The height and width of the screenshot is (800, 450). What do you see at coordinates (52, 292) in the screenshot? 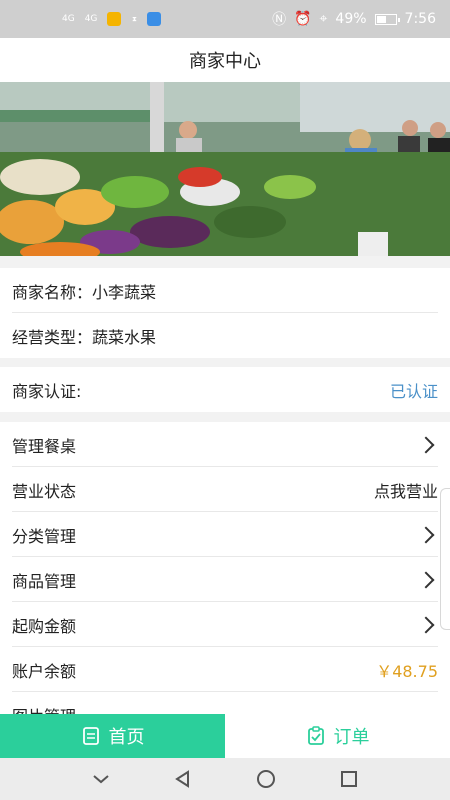
I see `merchant-name-label: 商家名称：` at bounding box center [52, 292].